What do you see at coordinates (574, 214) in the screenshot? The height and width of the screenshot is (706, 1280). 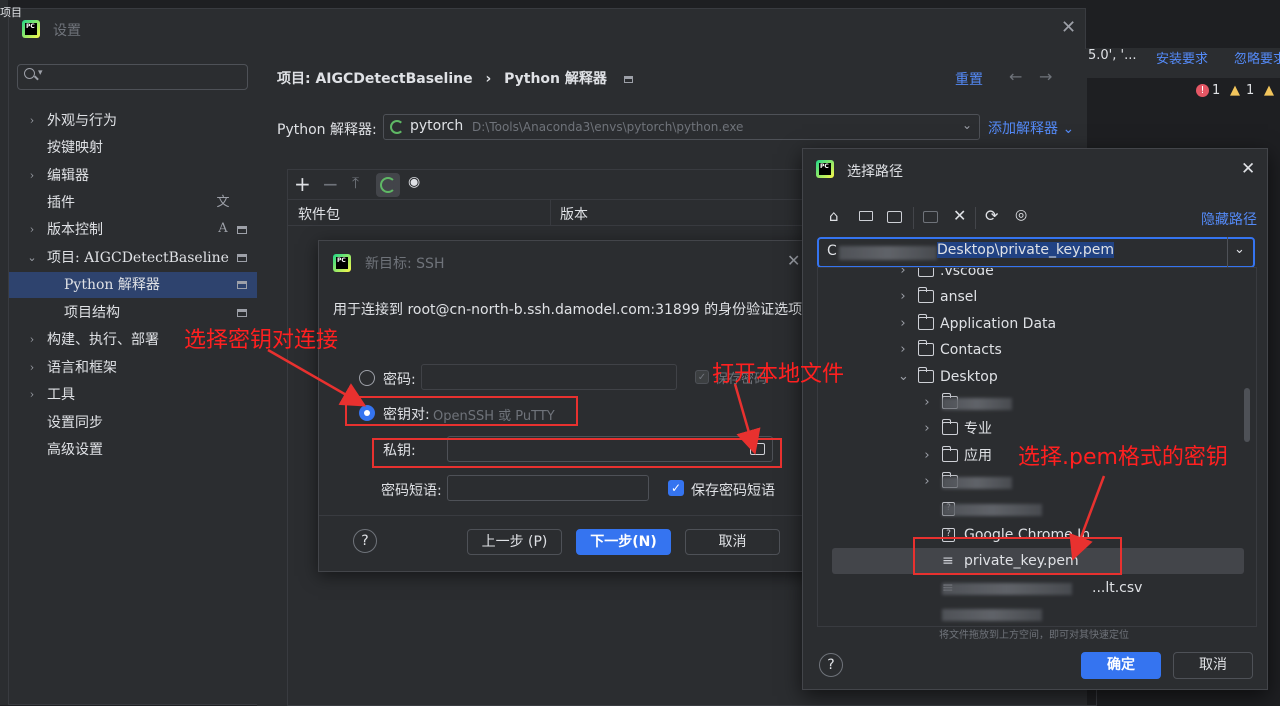 I see `column-version: 版本` at bounding box center [574, 214].